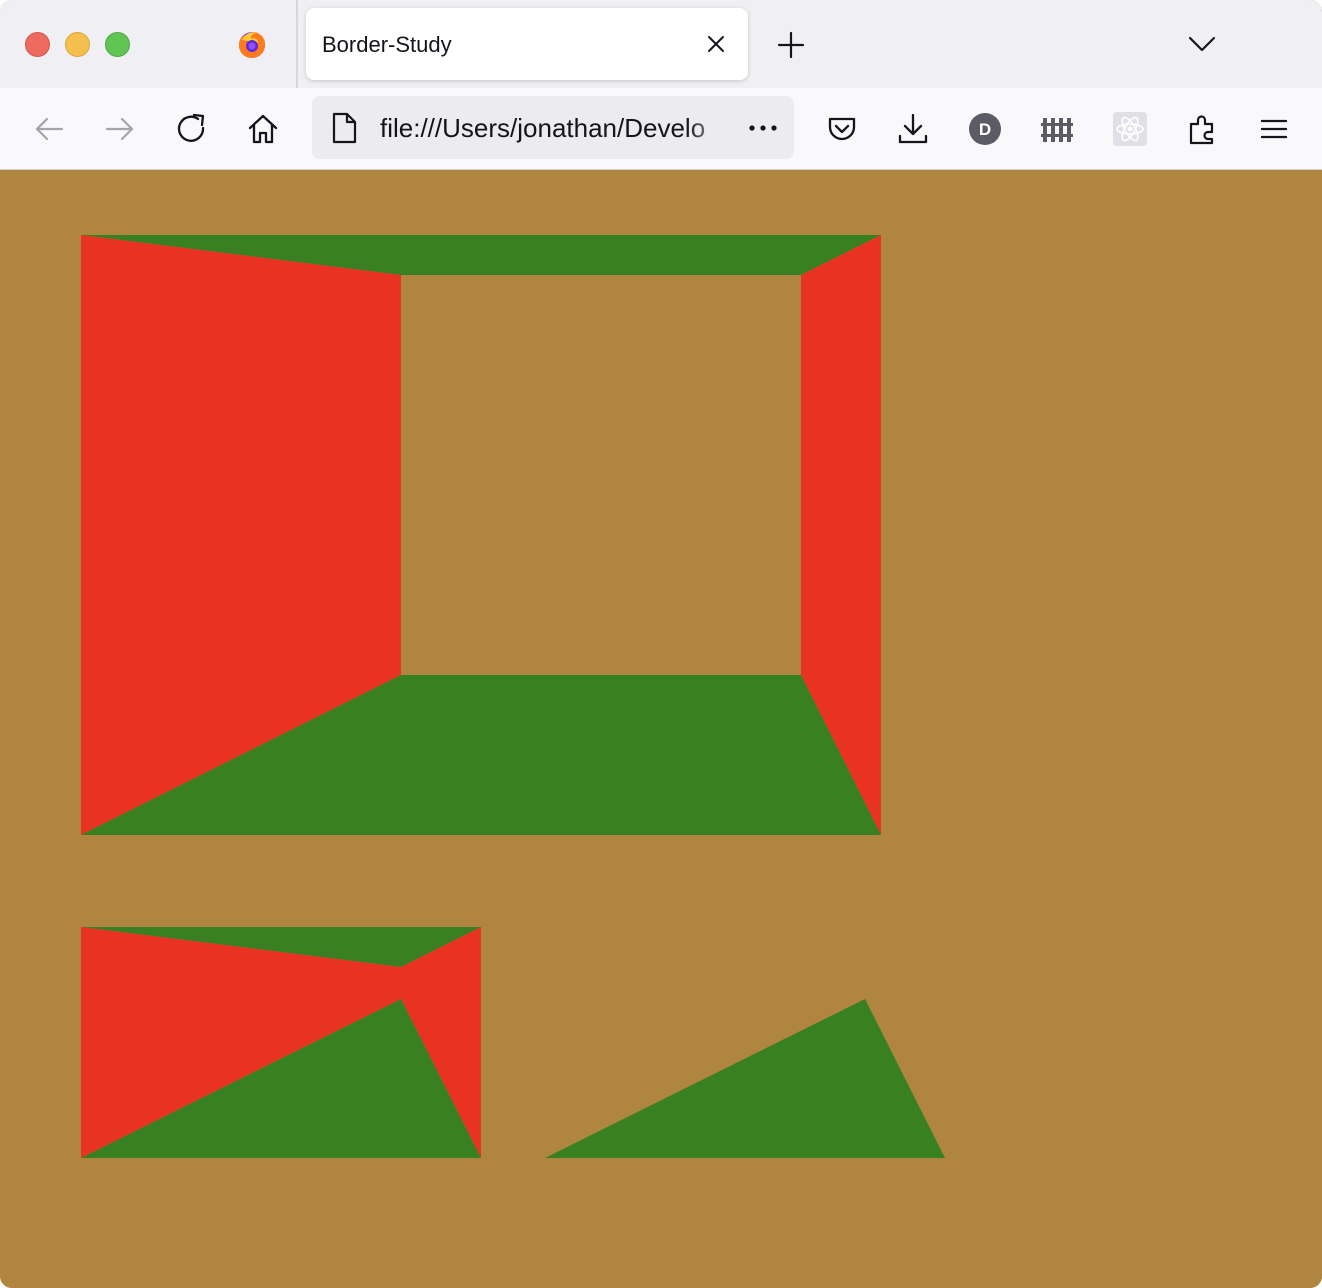 The width and height of the screenshot is (1322, 1288). Describe the element at coordinates (387, 44) in the screenshot. I see `tab-title: Border-Study` at that location.